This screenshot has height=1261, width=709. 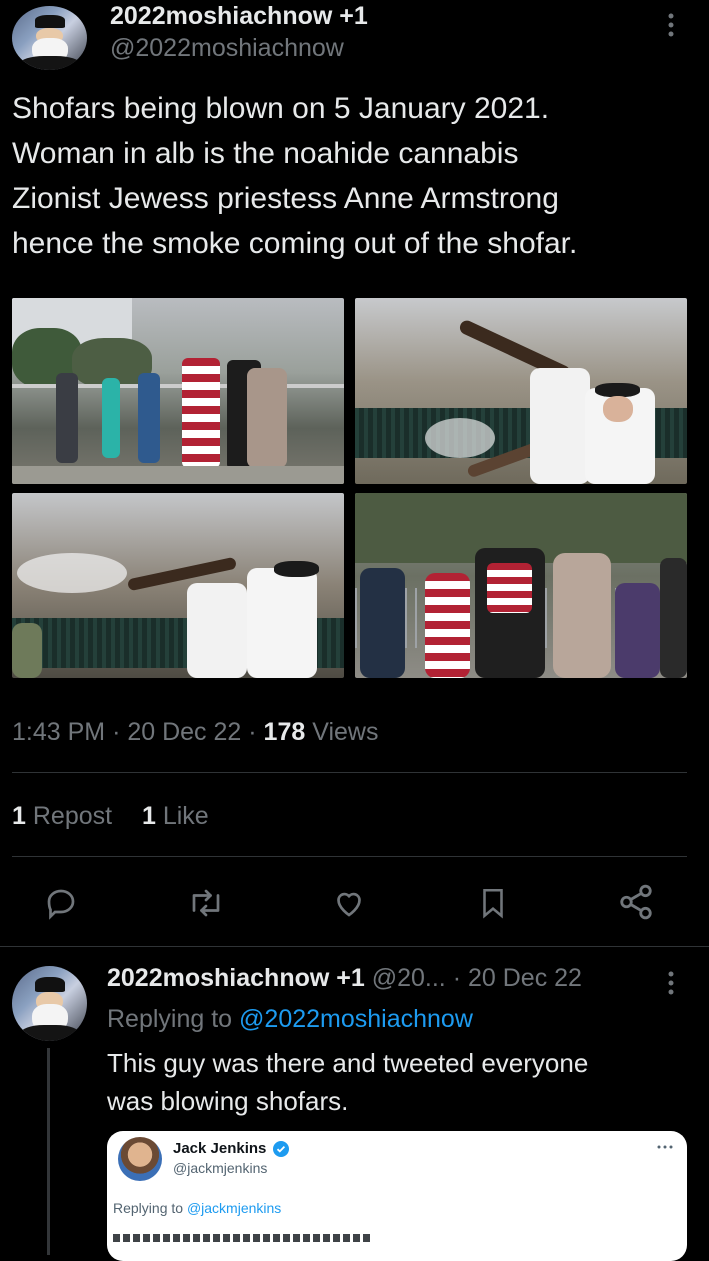 What do you see at coordinates (285, 198) in the screenshot?
I see `tweet-text-line: Zionist Jewess priestess Anne Armstrong` at bounding box center [285, 198].